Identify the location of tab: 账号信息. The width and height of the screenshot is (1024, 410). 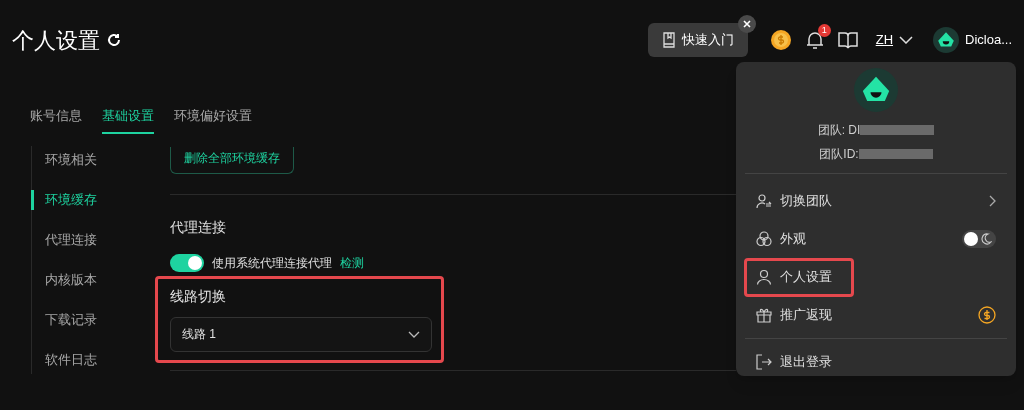
(56, 120).